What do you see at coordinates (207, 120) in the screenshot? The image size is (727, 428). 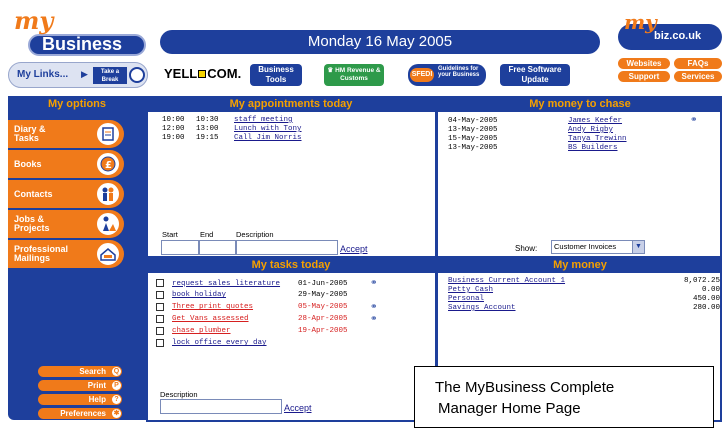 I see `appointment-end: 10:30` at bounding box center [207, 120].